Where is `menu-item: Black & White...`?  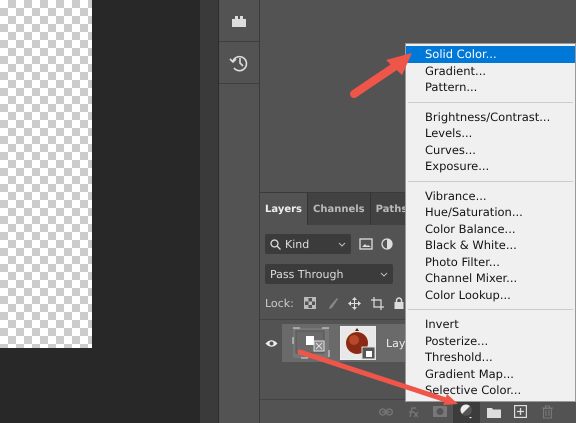
menu-item: Black & White... is located at coordinates (490, 245).